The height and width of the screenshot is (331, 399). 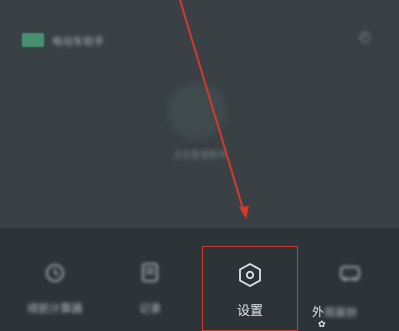 I want to click on app-name: 电动车助手, so click(x=78, y=42).